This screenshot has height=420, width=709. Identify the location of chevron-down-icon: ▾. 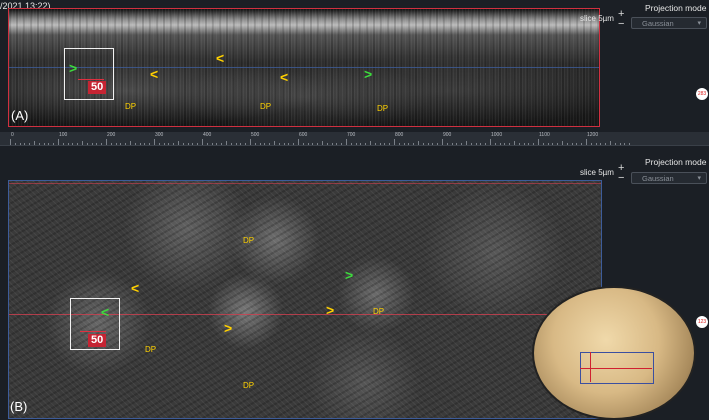
(699, 178).